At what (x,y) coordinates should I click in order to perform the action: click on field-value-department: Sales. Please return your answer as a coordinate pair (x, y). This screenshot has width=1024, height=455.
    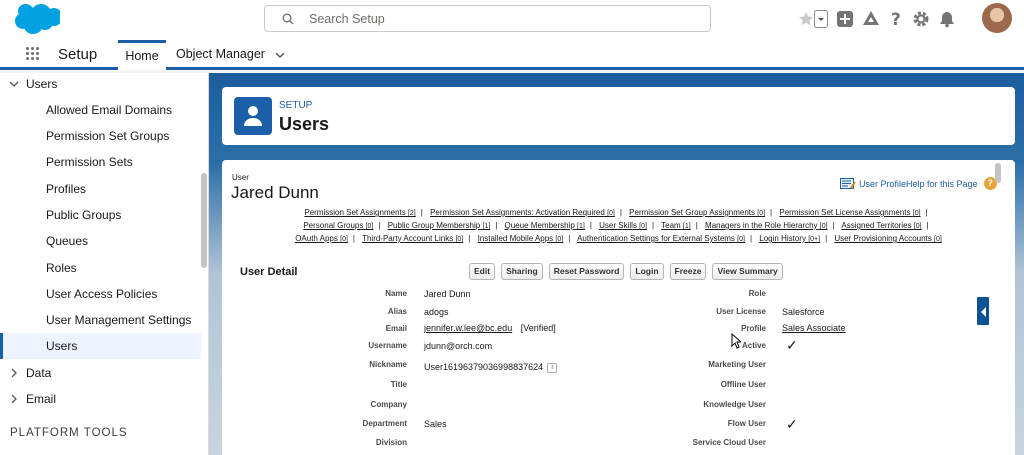
    Looking at the image, I should click on (435, 424).